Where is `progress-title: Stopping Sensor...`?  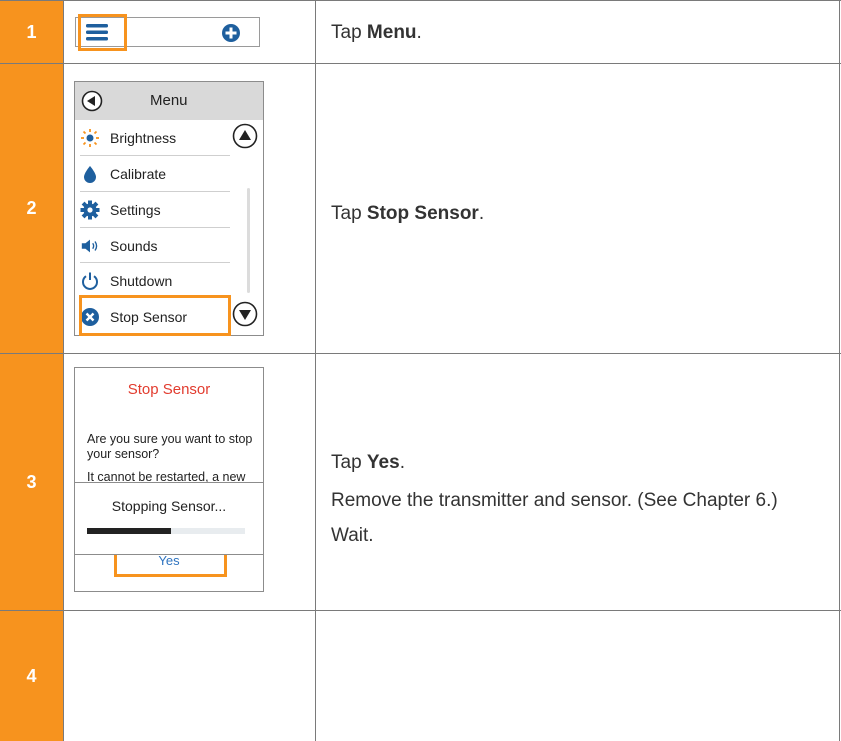
progress-title: Stopping Sensor... is located at coordinates (169, 506).